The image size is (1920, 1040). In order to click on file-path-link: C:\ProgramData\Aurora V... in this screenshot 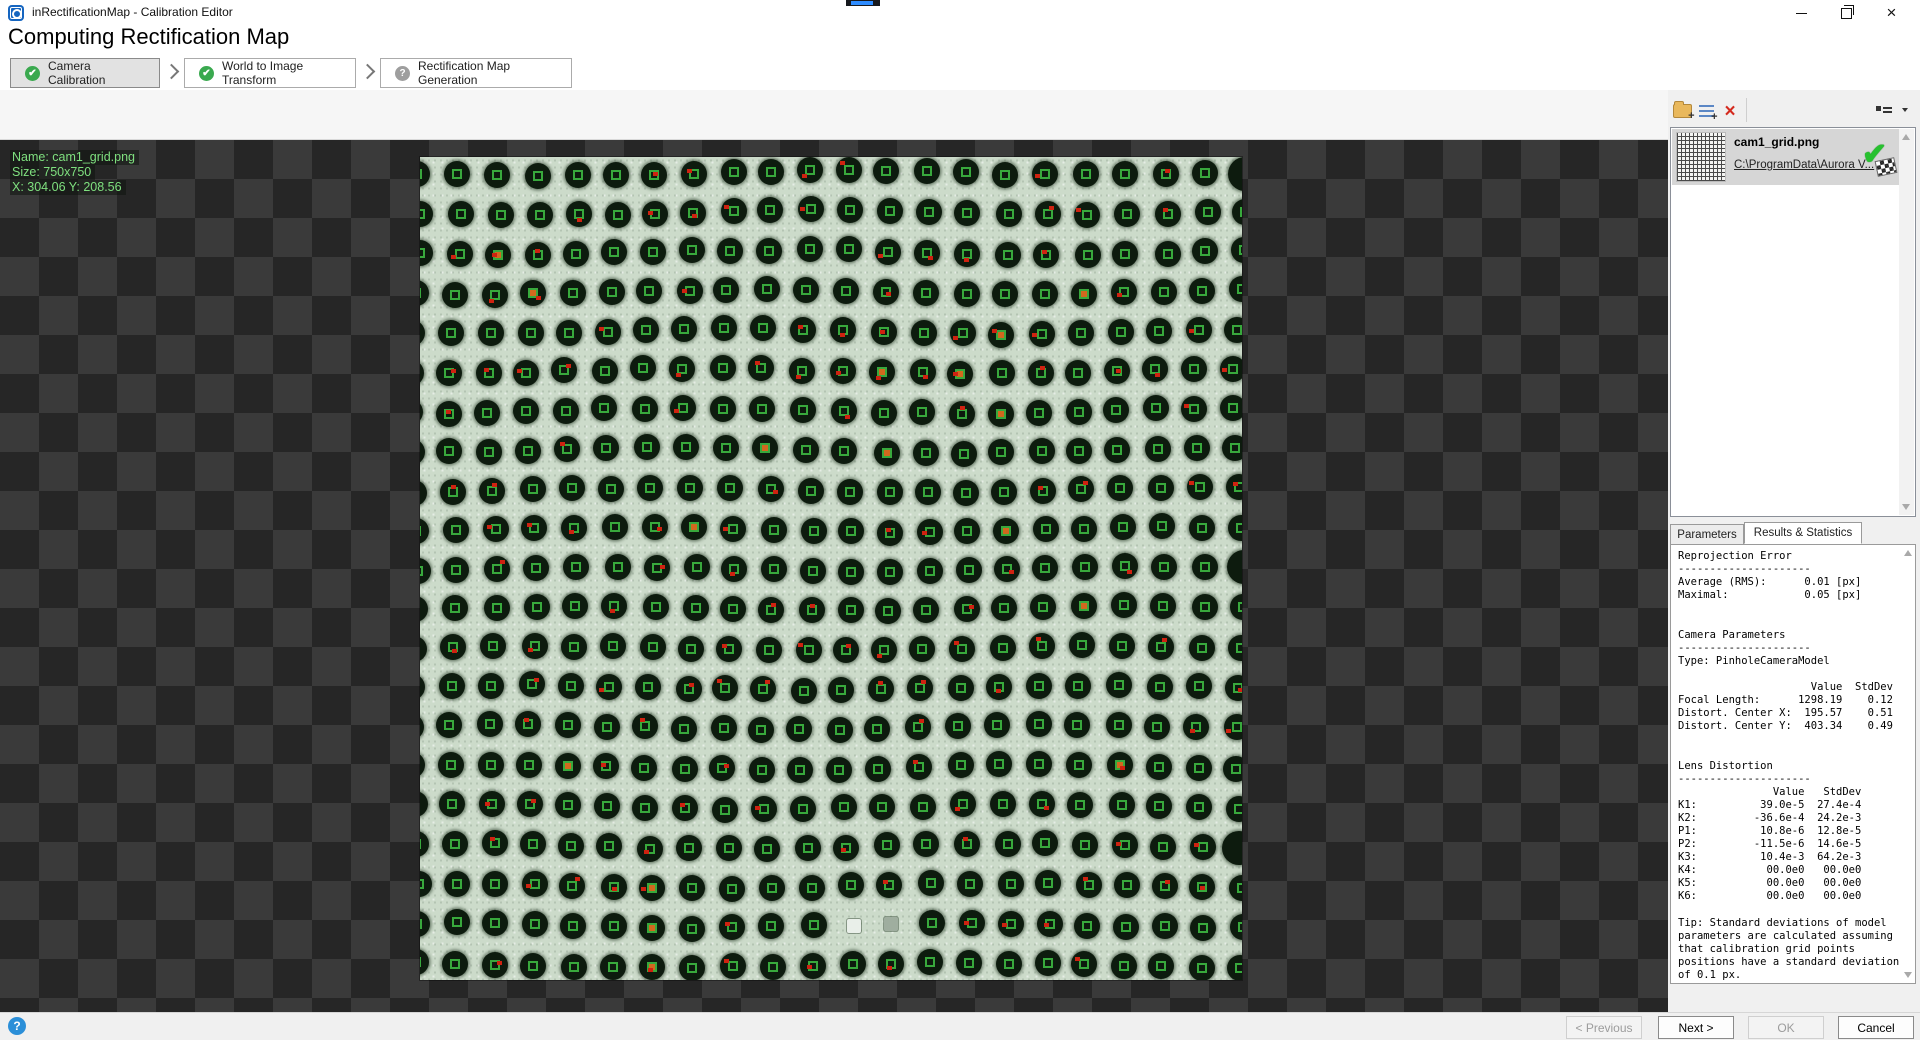, I will do `click(1804, 165)`.